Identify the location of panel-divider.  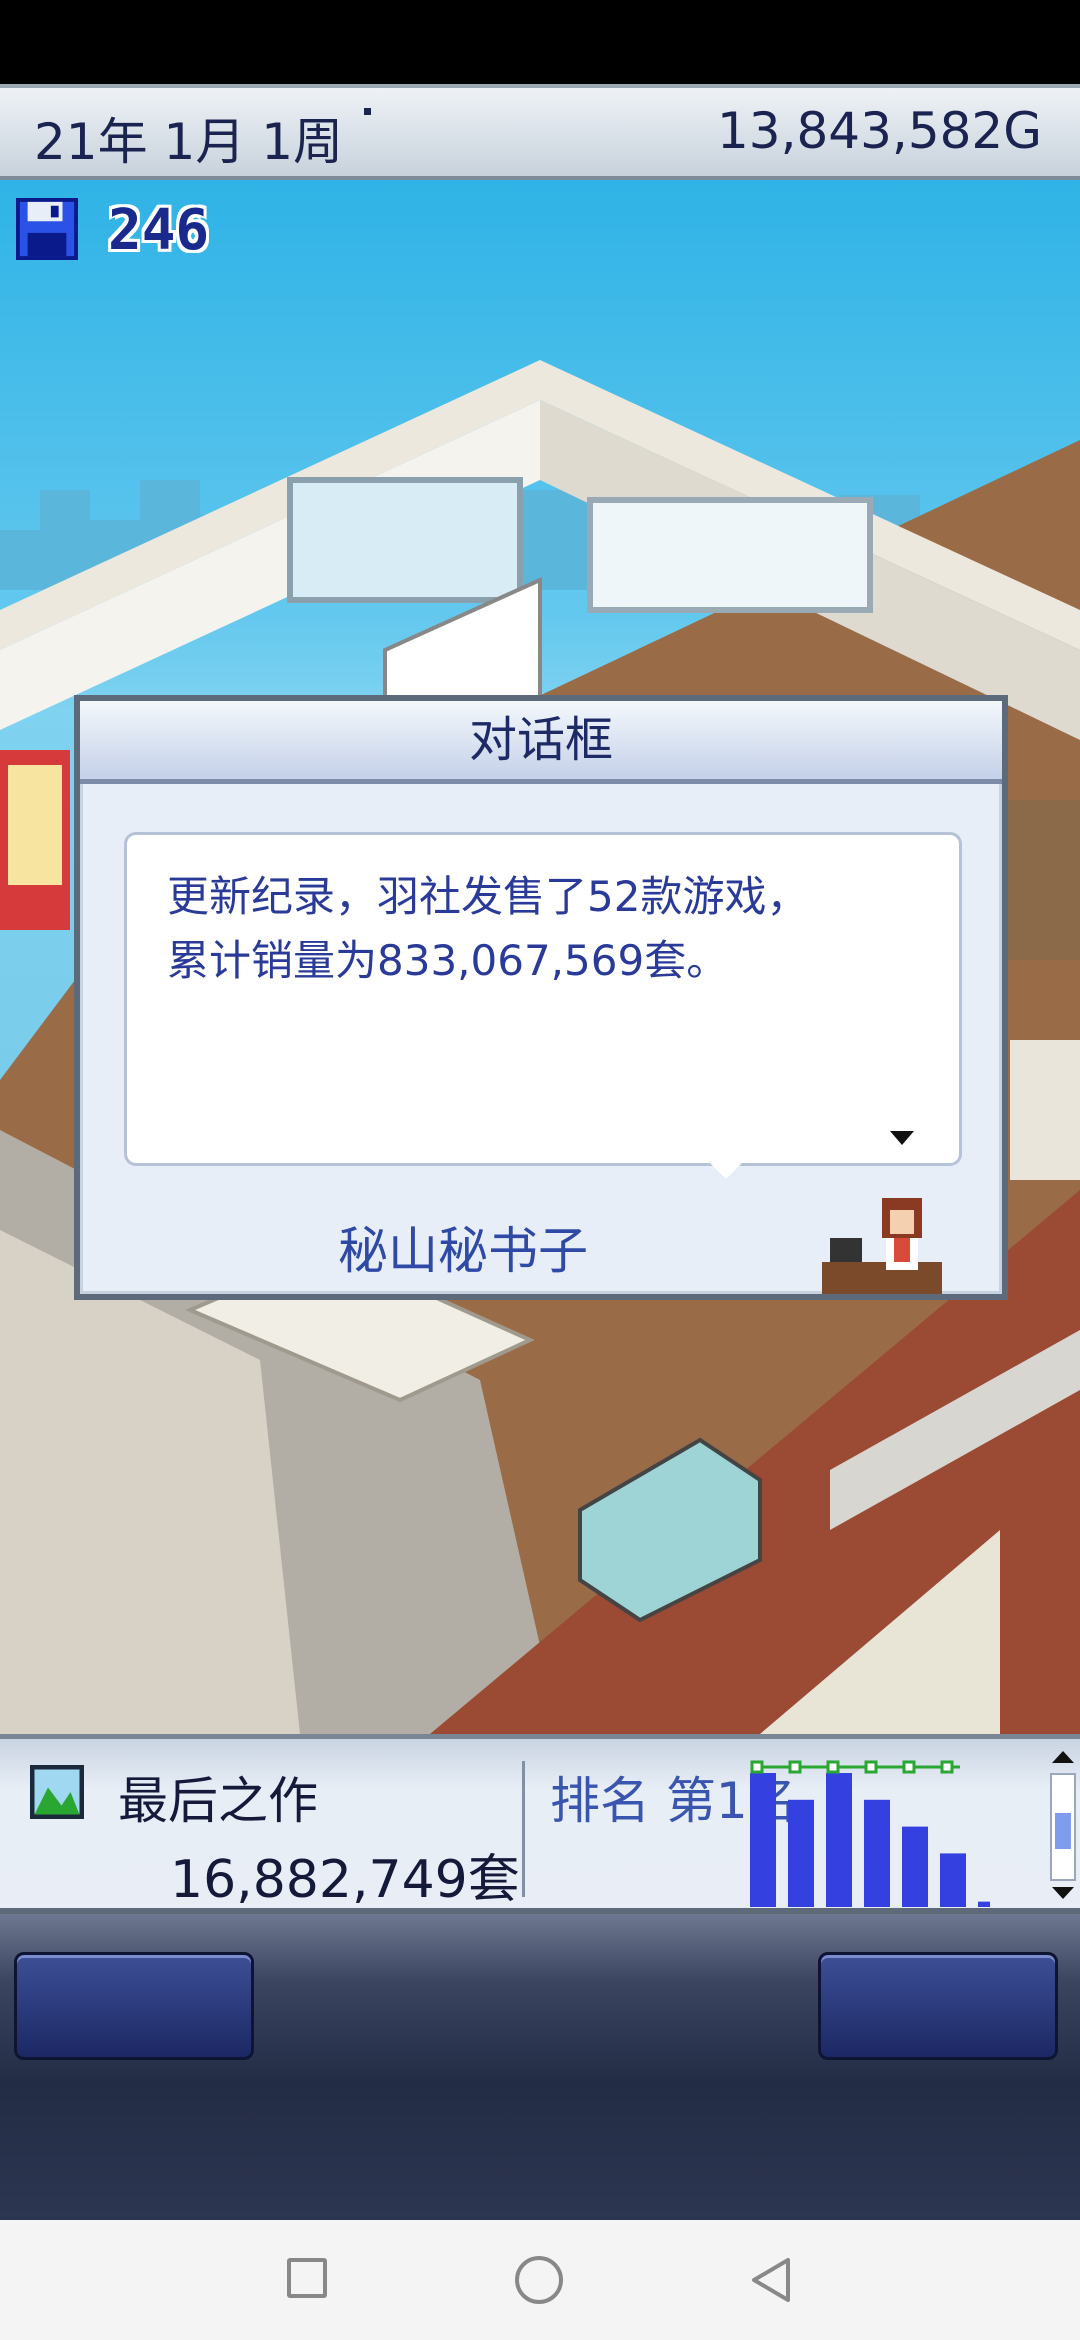
(523, 1829).